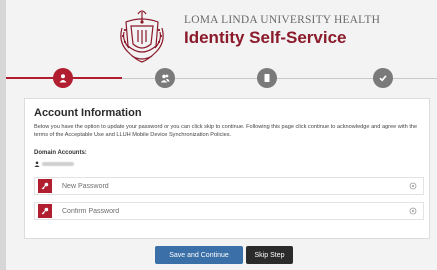 The image size is (437, 270). I want to click on new-password-input, so click(227, 186).